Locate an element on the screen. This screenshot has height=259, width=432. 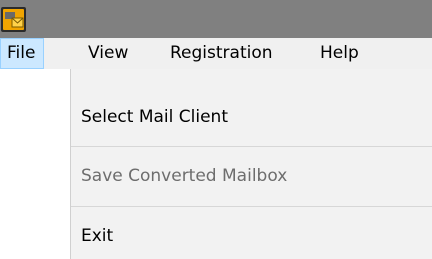
menu-bar: File View Registration Help is located at coordinates (216, 53).